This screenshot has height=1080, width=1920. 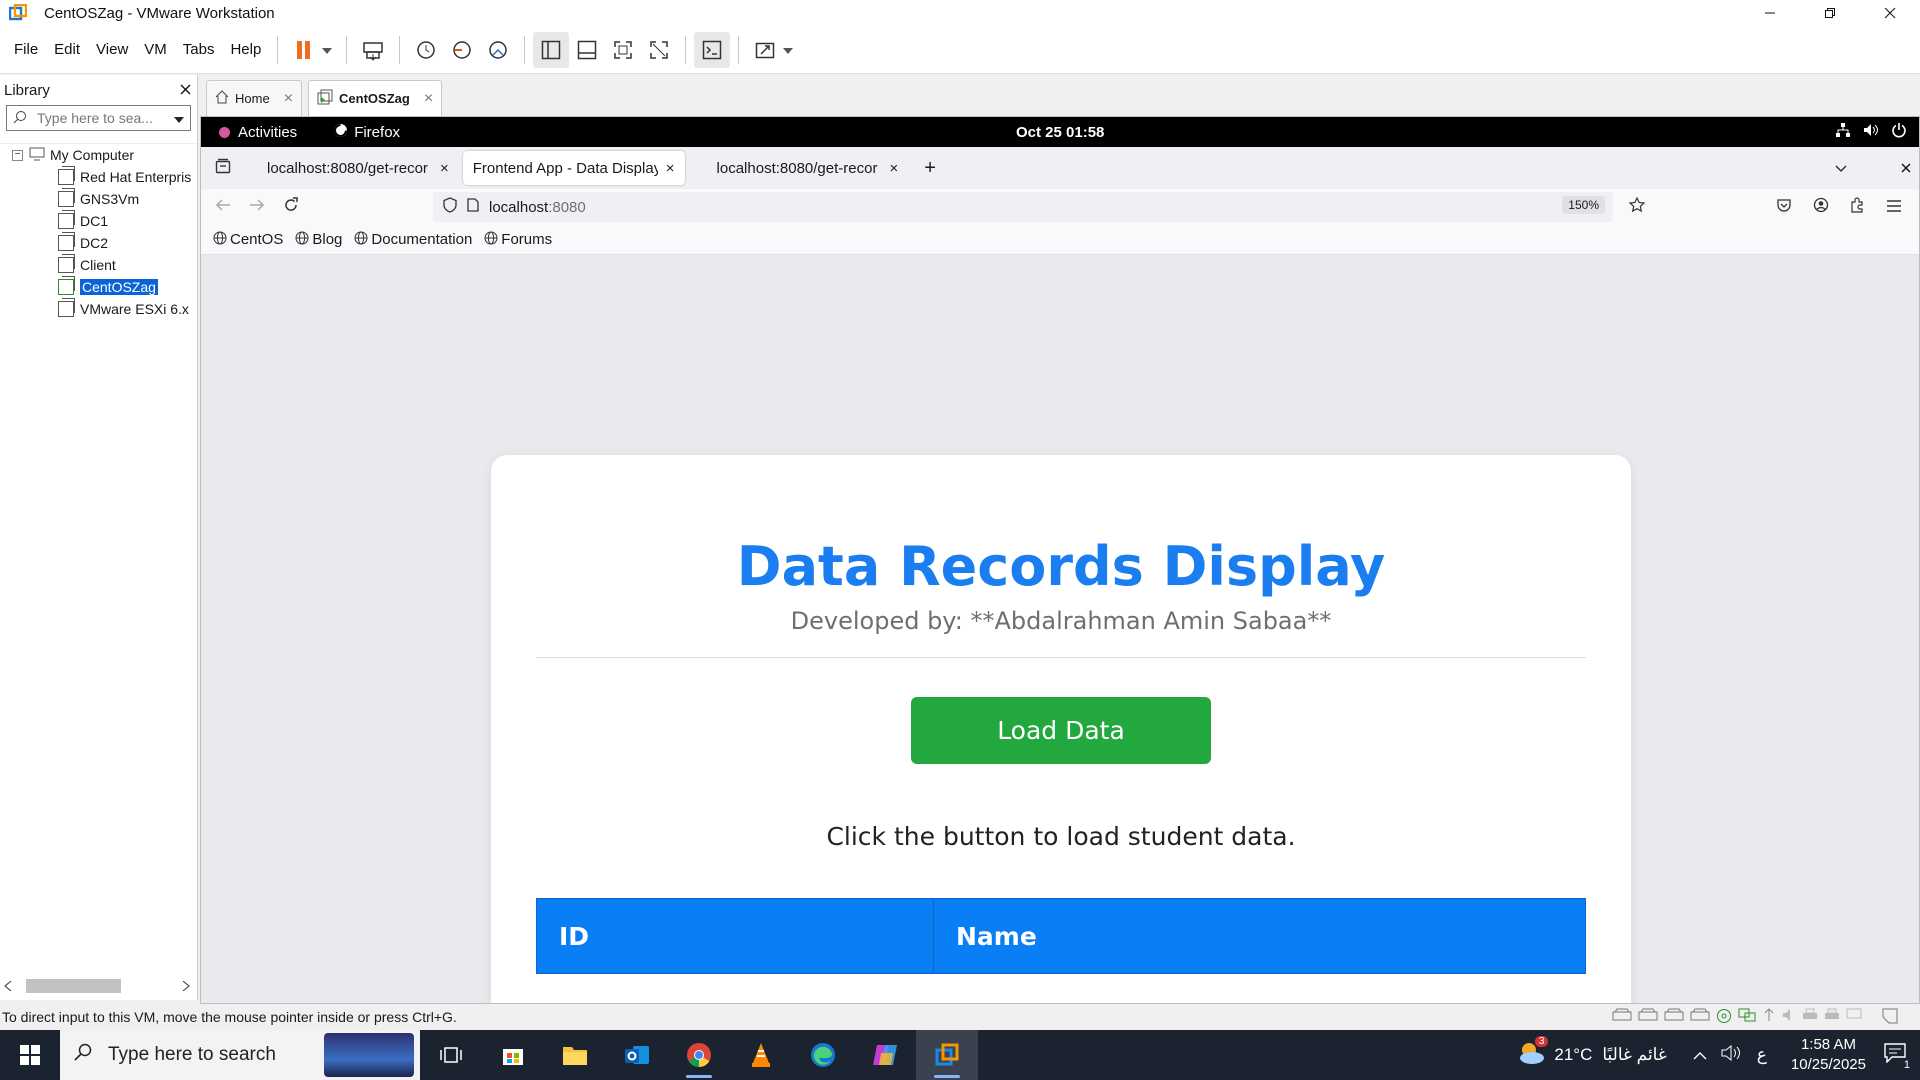 I want to click on sound-card-icon, so click(x=1789, y=1017).